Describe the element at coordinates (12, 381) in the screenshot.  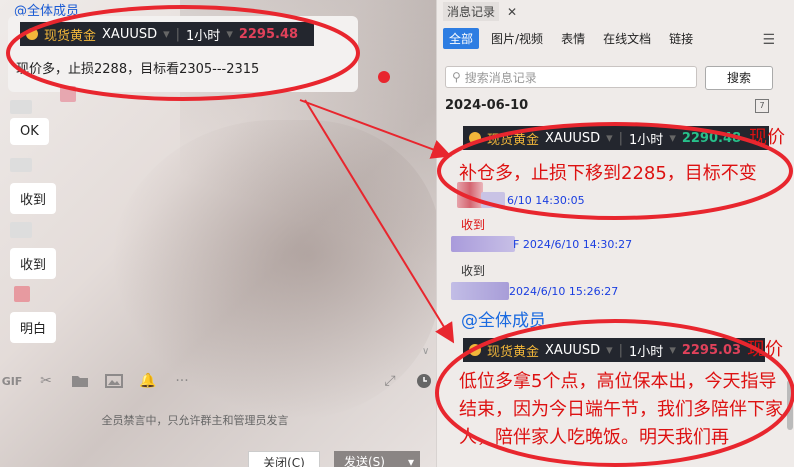
I see `gif-icon: GIF` at that location.